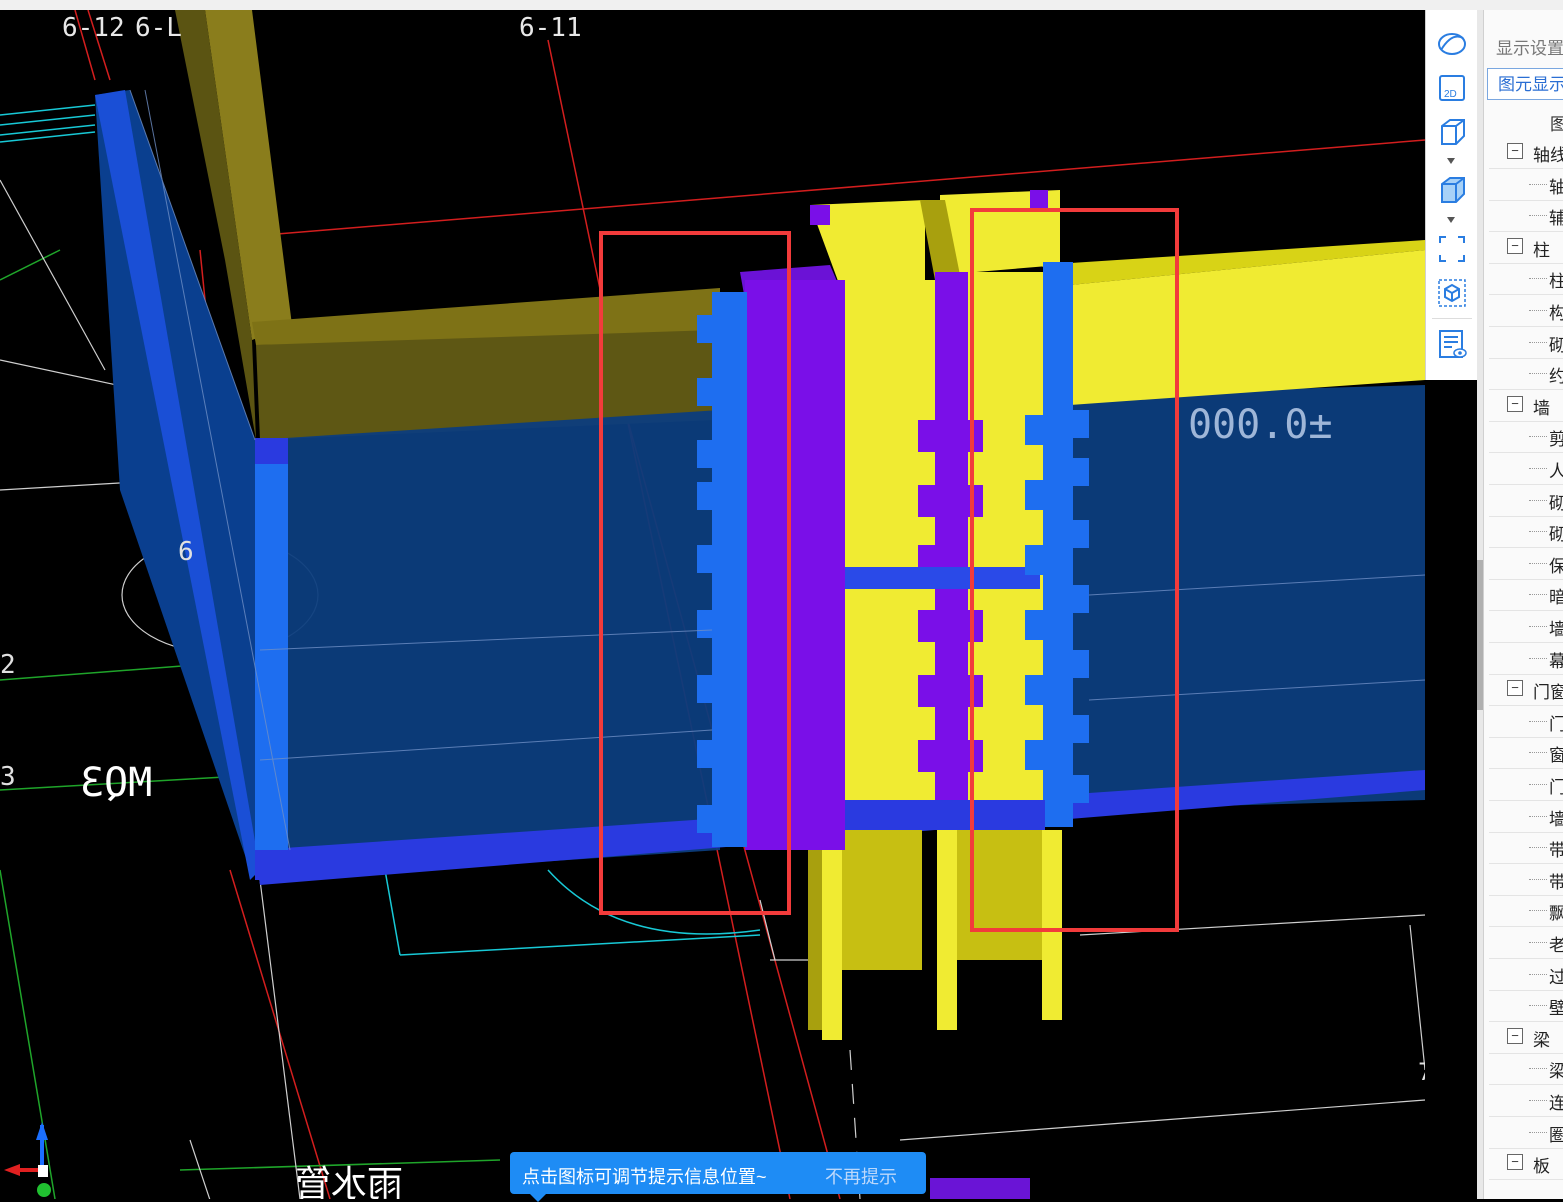  I want to click on tree-item-label: 墙, so click(1556, 627).